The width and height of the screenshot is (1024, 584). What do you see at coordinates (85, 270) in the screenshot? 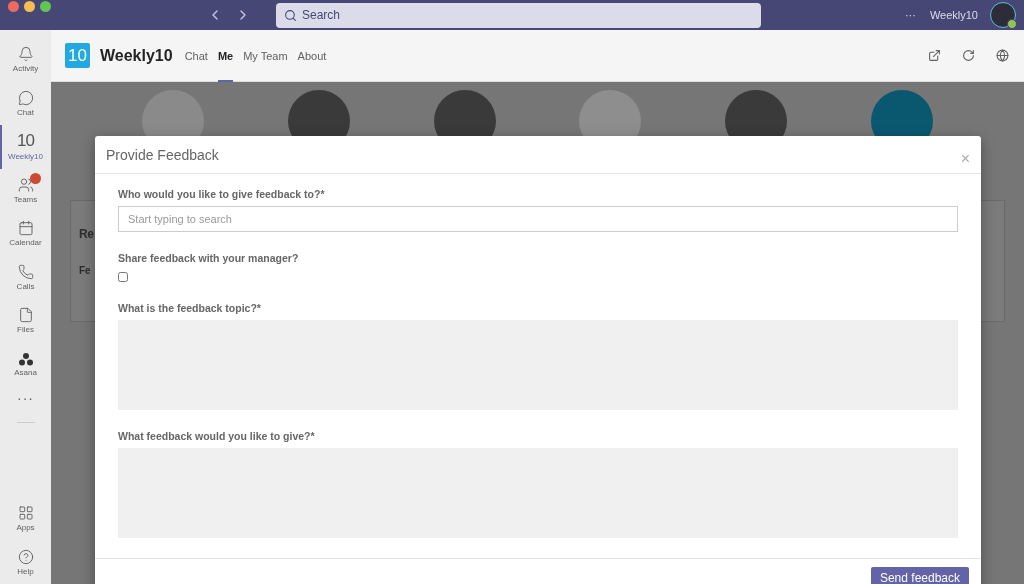
I see `row-label: Fe` at bounding box center [85, 270].